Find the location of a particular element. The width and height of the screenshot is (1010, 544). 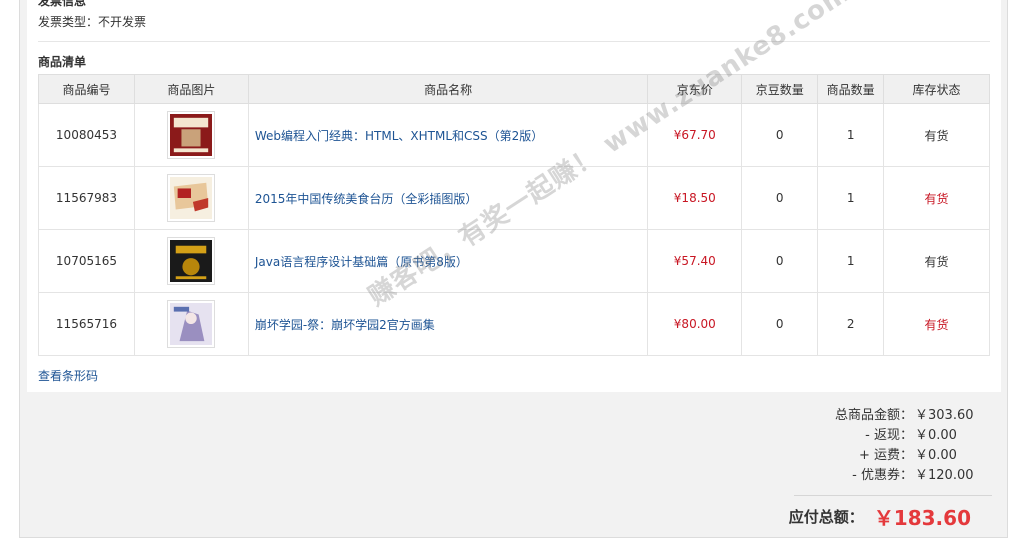

invoice-type-value: 不开发票 is located at coordinates (122, 22).